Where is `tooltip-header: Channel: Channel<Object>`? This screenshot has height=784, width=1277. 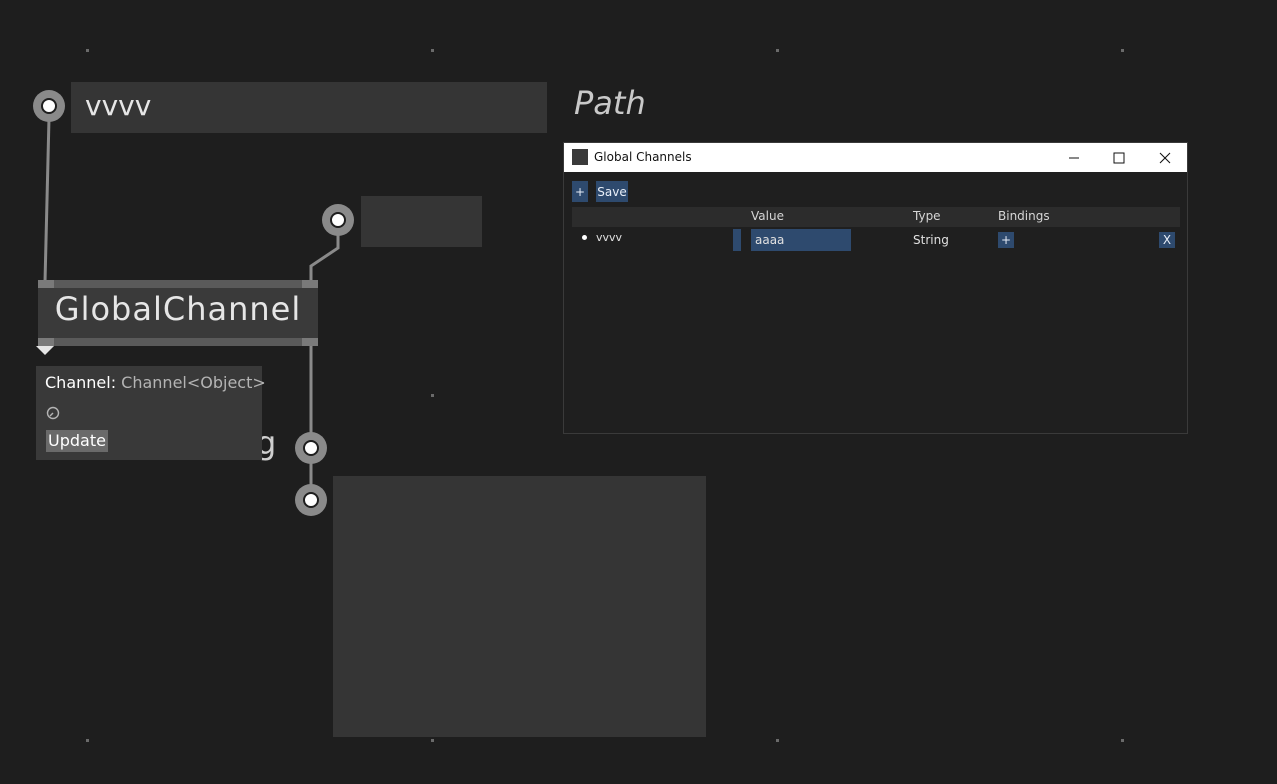 tooltip-header: Channel: Channel<Object> is located at coordinates (155, 382).